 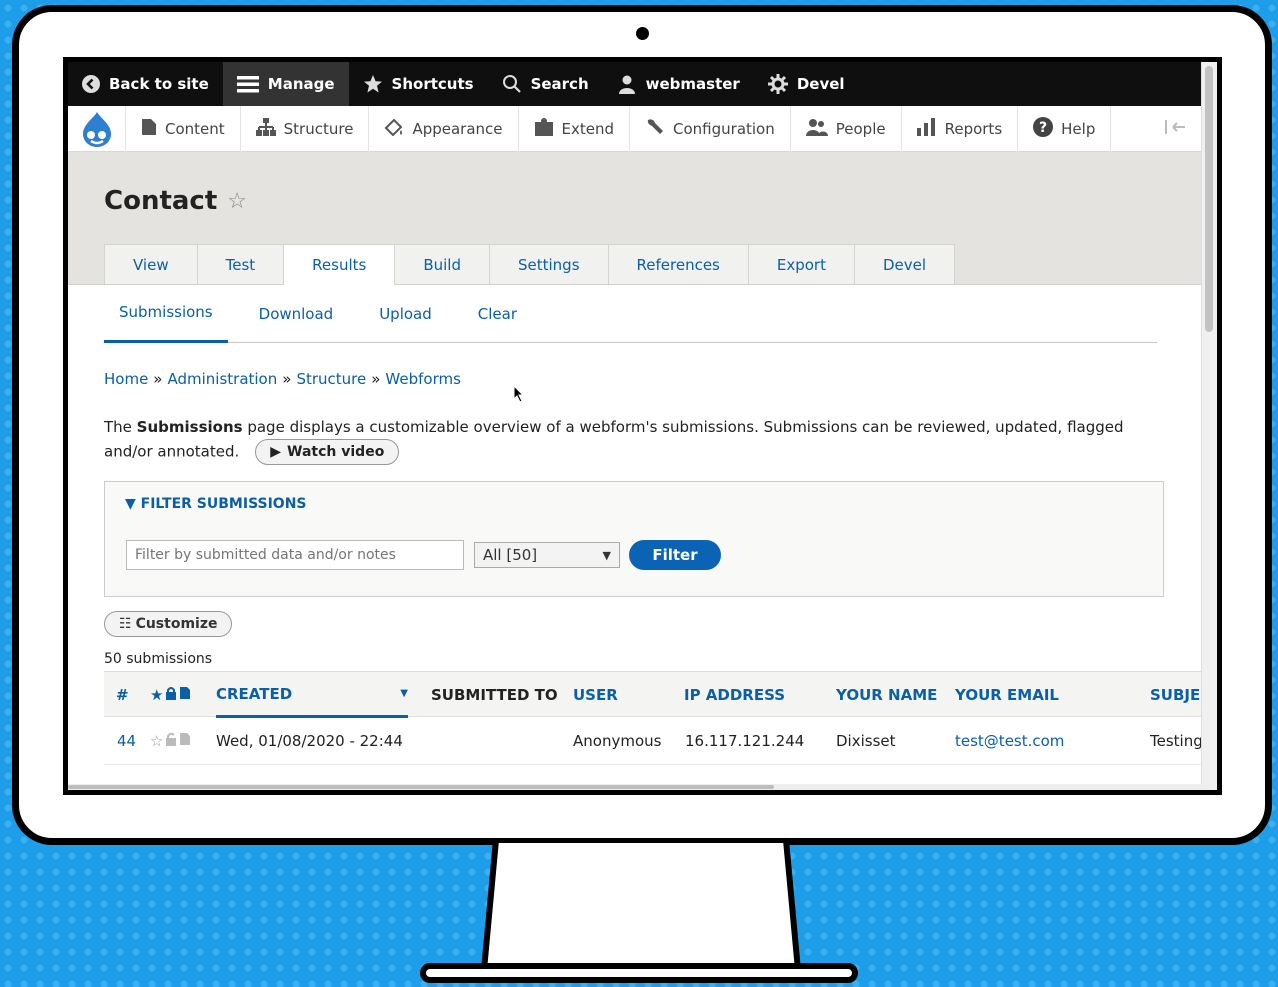 I want to click on mouse-cursor-icon, so click(x=519, y=395).